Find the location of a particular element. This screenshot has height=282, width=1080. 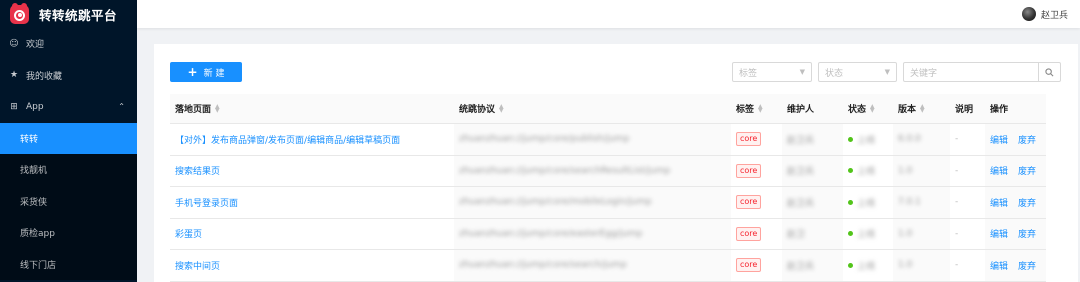

sidebar-item-caihuoxia: 采货侠 is located at coordinates (68, 202).